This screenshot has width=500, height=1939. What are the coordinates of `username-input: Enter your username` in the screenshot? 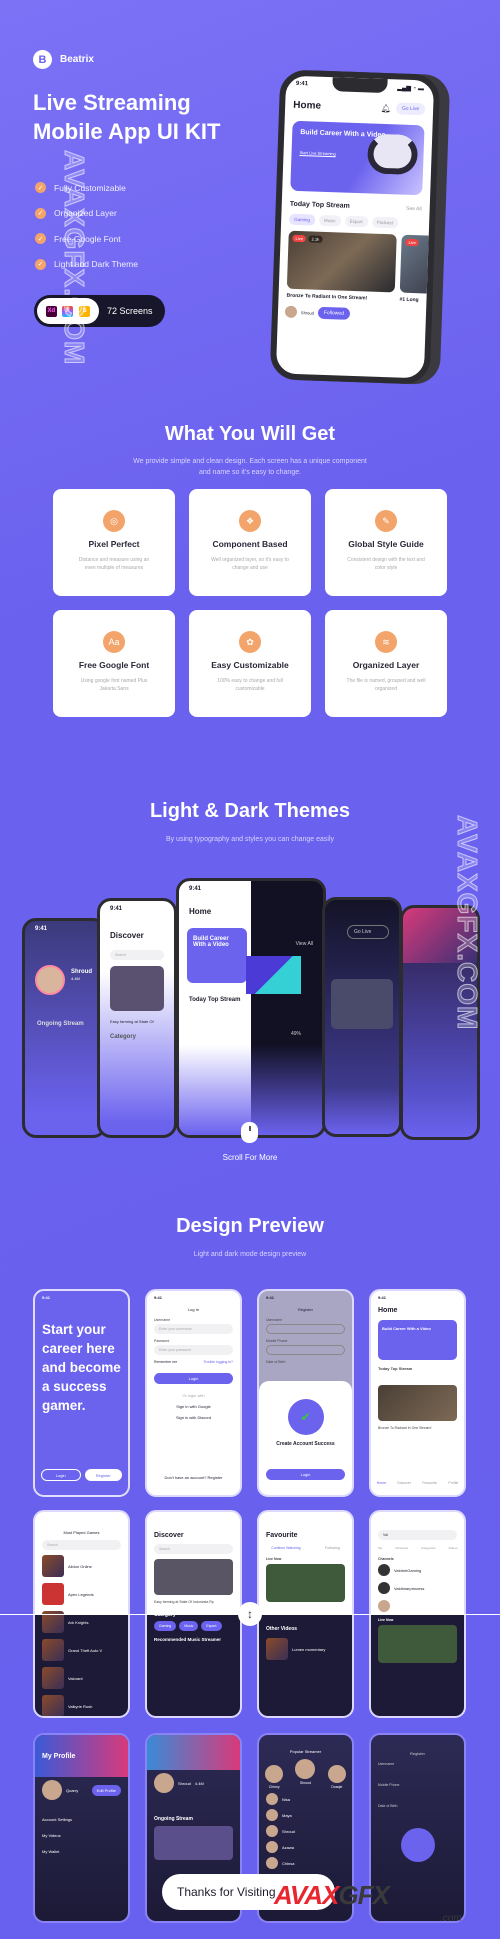 It's located at (193, 1329).